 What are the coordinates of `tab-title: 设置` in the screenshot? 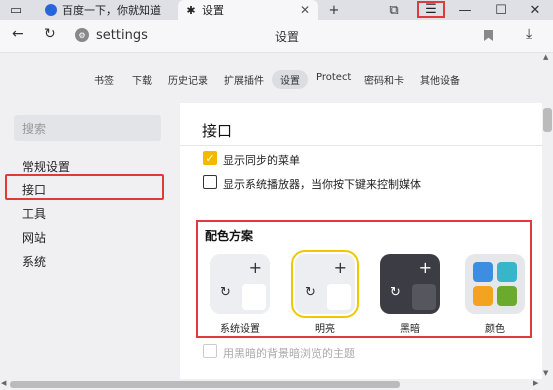 It's located at (213, 10).